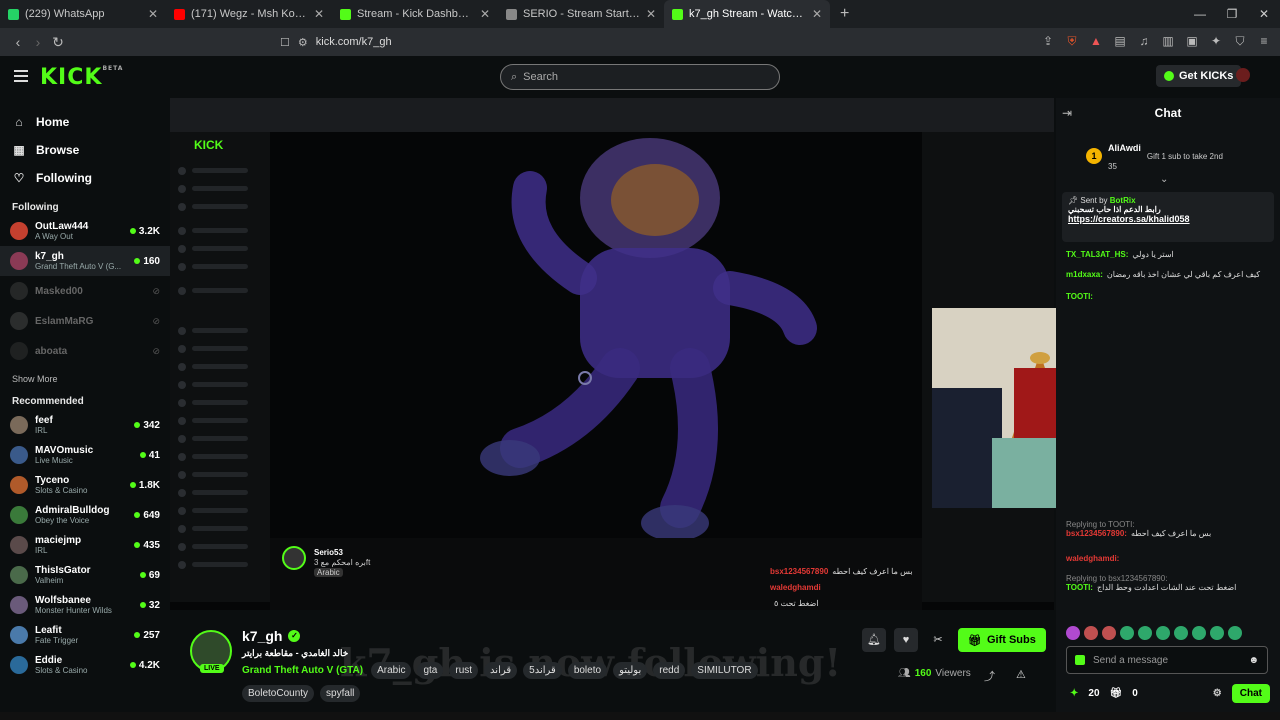 The image size is (1280, 720). Describe the element at coordinates (650, 42) in the screenshot. I see `url-field: ☐ ⚙ kick.com/k7_gh` at that location.